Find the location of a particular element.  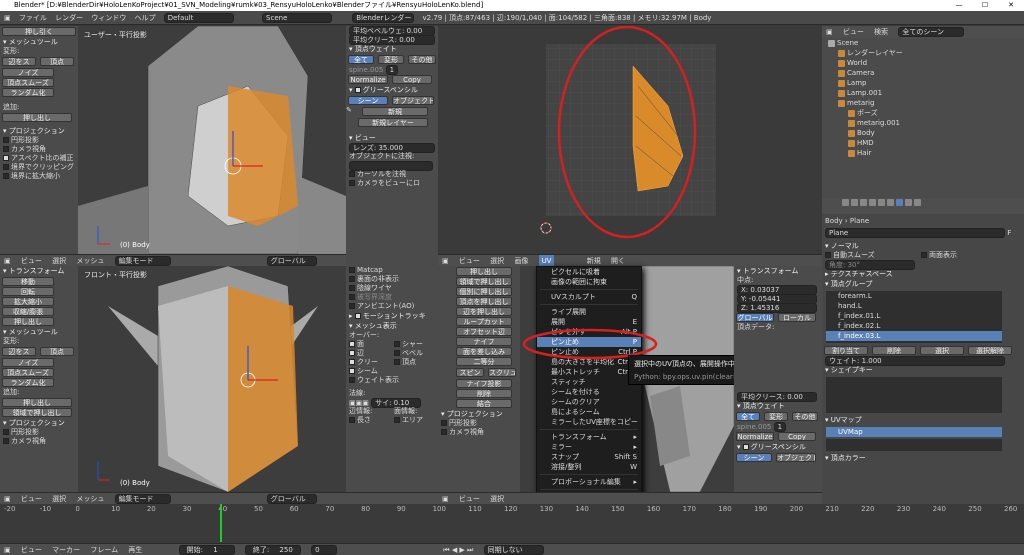

constraint-tab-icon is located at coordinates (881, 202).